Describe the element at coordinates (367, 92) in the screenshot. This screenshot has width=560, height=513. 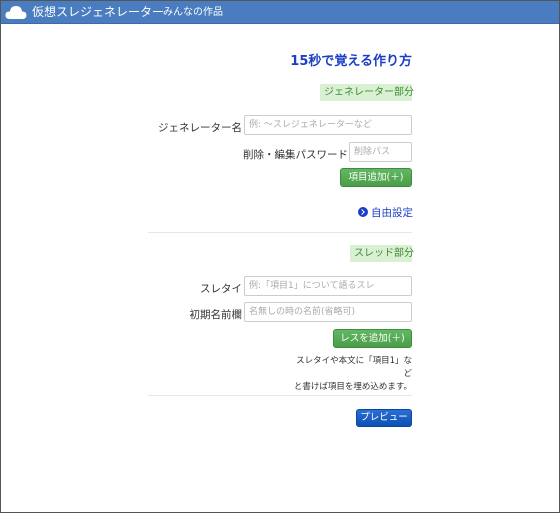
I see `generator-section-label: ジェネレーター部分` at that location.